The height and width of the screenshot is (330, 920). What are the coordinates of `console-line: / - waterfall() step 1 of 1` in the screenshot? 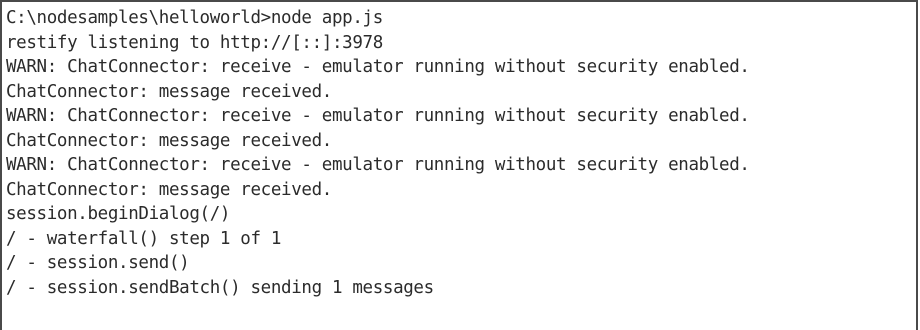 It's located at (144, 238).